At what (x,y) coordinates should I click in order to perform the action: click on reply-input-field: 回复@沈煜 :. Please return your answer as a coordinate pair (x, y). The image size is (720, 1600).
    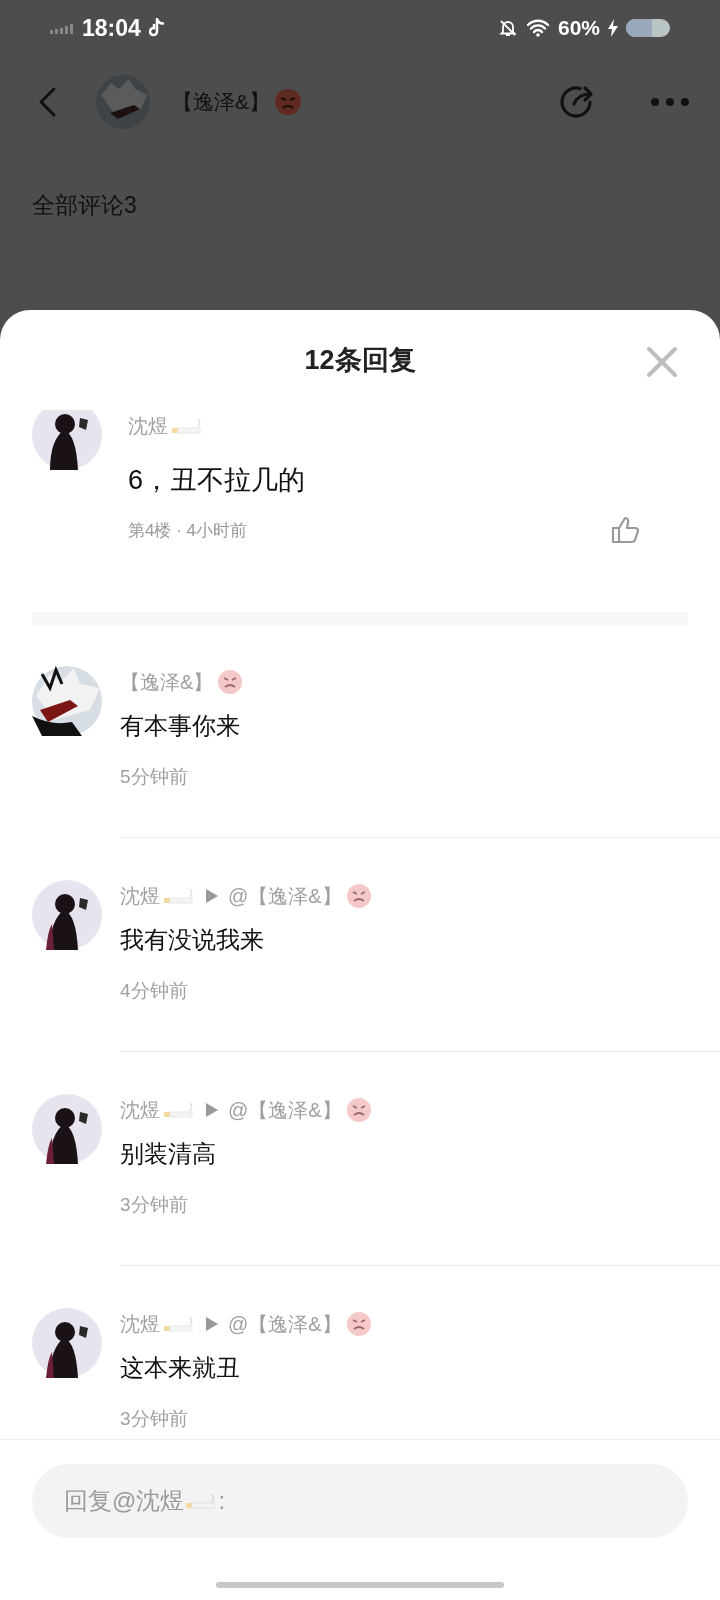
    Looking at the image, I should click on (360, 1501).